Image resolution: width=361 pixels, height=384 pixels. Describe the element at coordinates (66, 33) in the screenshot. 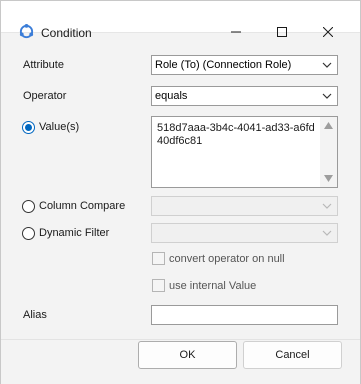

I see `window-title: Condition` at that location.